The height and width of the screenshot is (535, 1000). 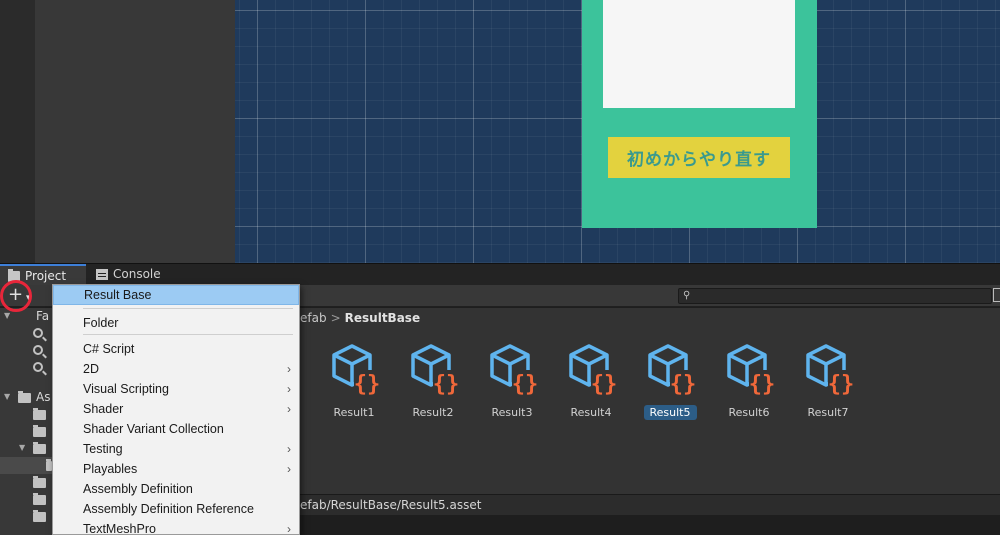 I want to click on project-search-field: ⚲, so click(x=835, y=296).